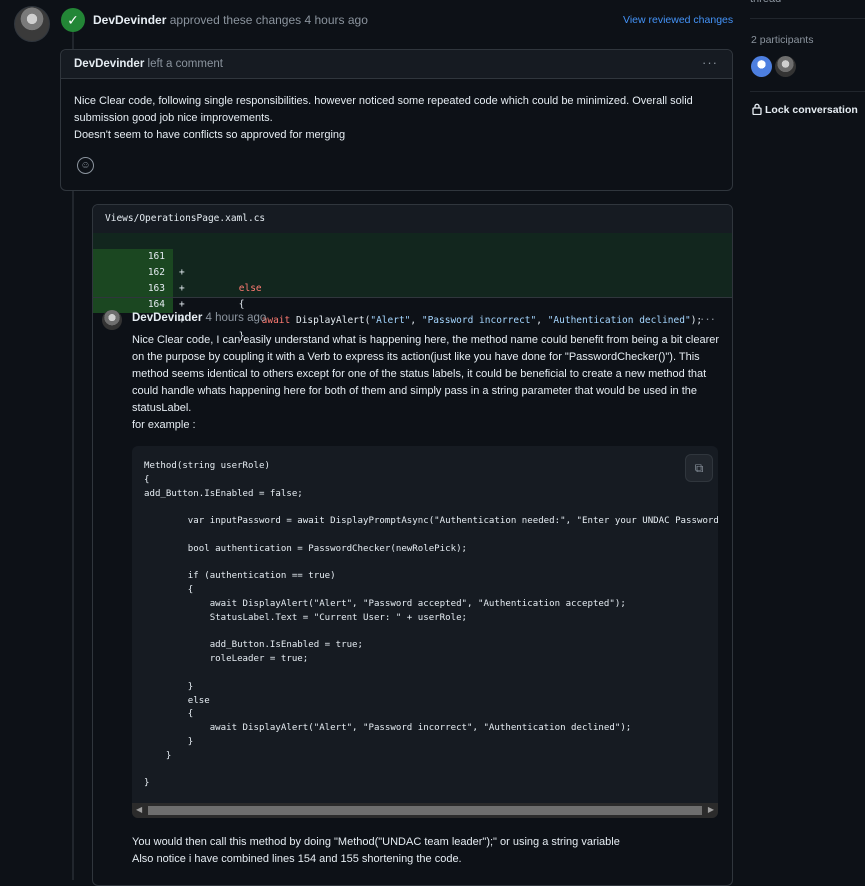 The width and height of the screenshot is (865, 886). I want to click on comment-paragraph: for example :, so click(164, 425).